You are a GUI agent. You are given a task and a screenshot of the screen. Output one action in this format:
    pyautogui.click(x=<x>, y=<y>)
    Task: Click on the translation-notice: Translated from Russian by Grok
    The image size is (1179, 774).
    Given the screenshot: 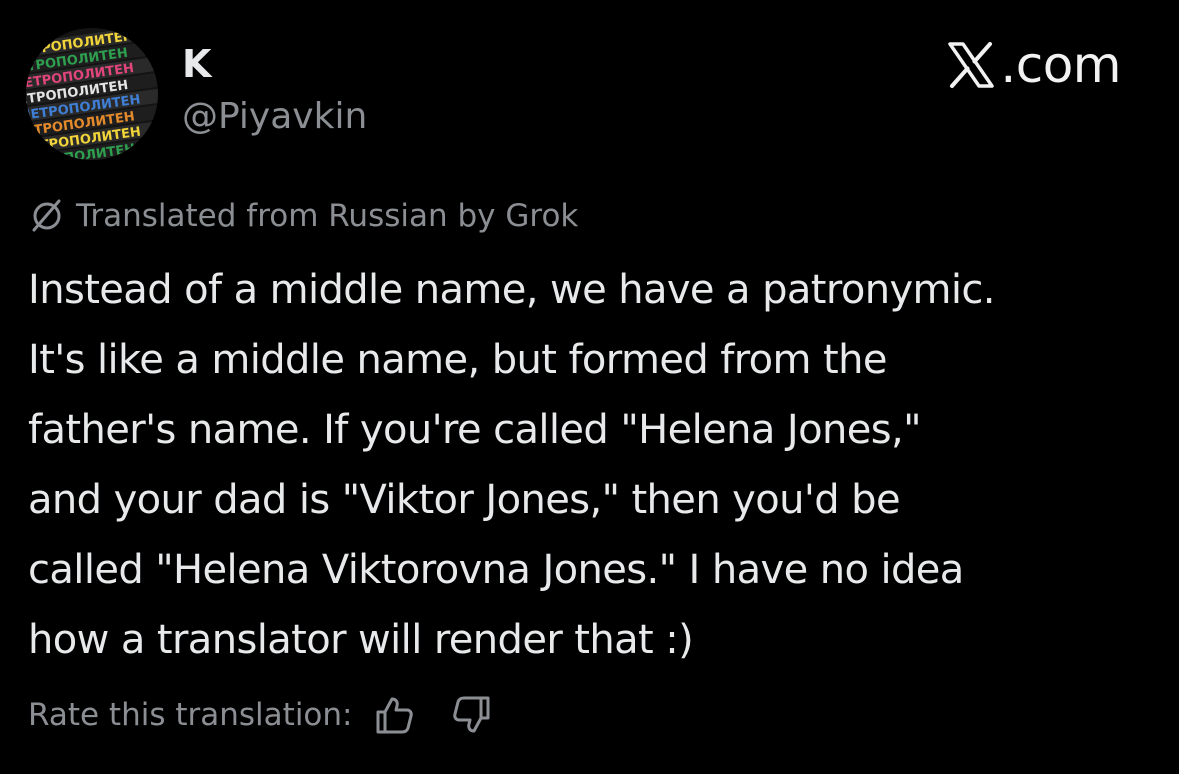 What is the action you would take?
    pyautogui.click(x=303, y=216)
    